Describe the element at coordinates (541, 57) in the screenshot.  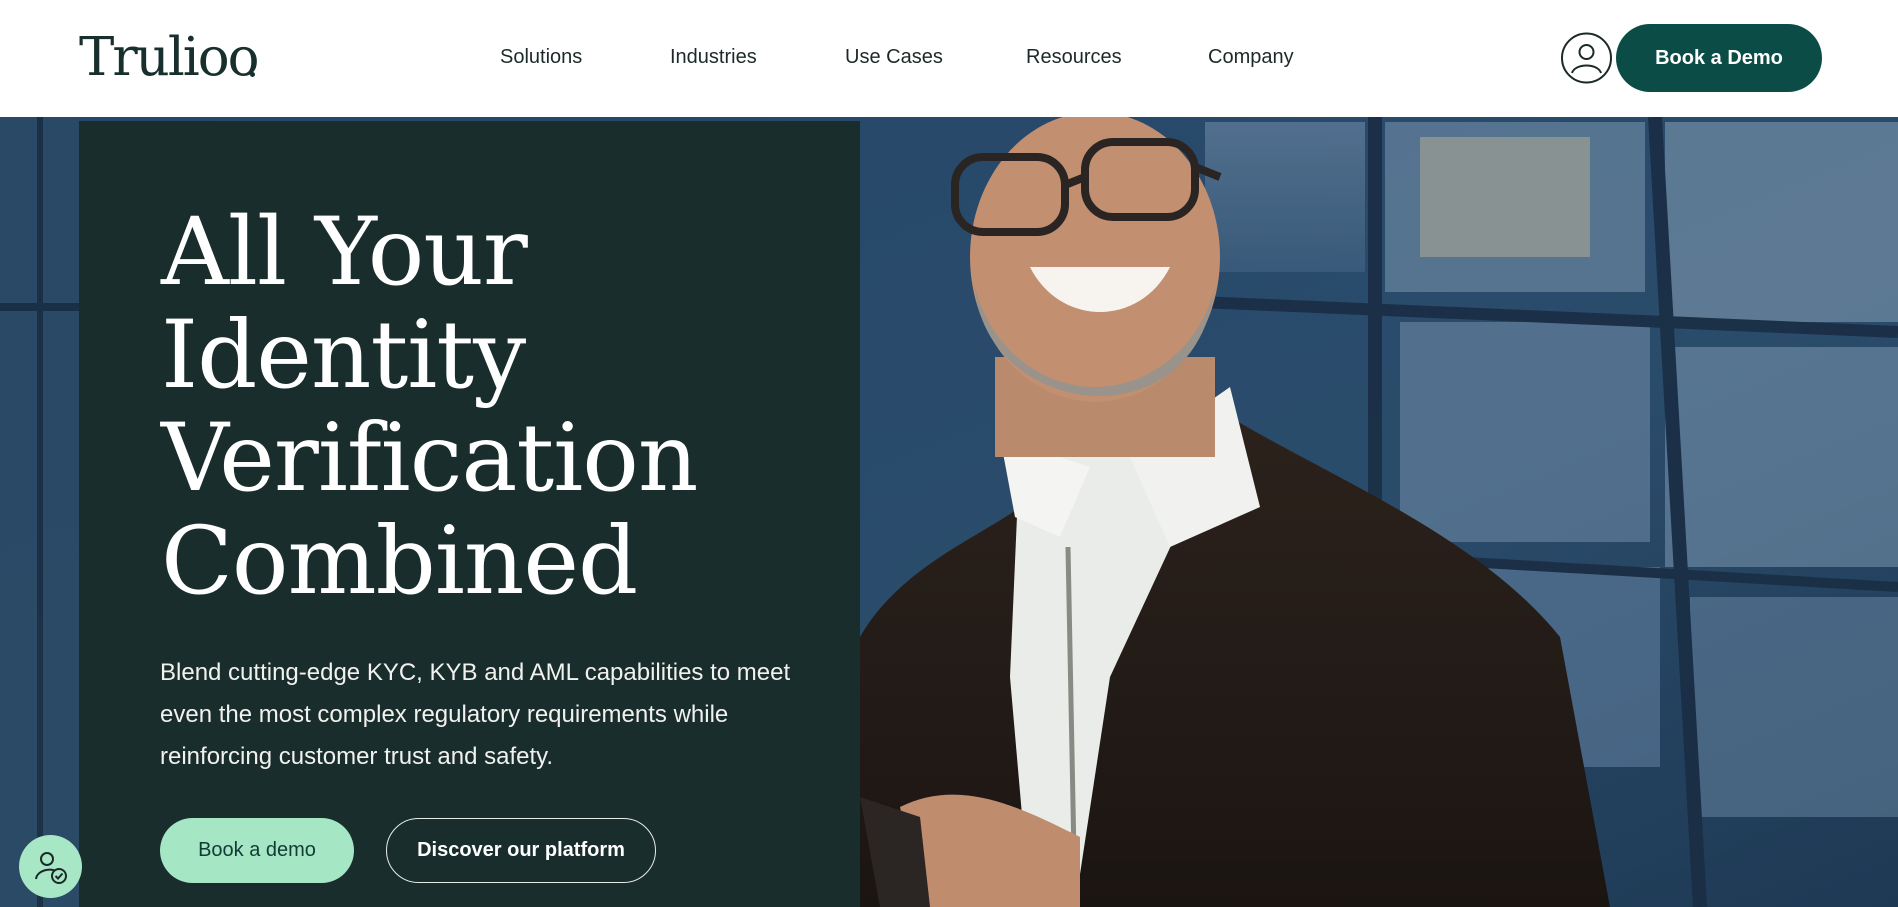
I see `nav-solutions: Solutions` at that location.